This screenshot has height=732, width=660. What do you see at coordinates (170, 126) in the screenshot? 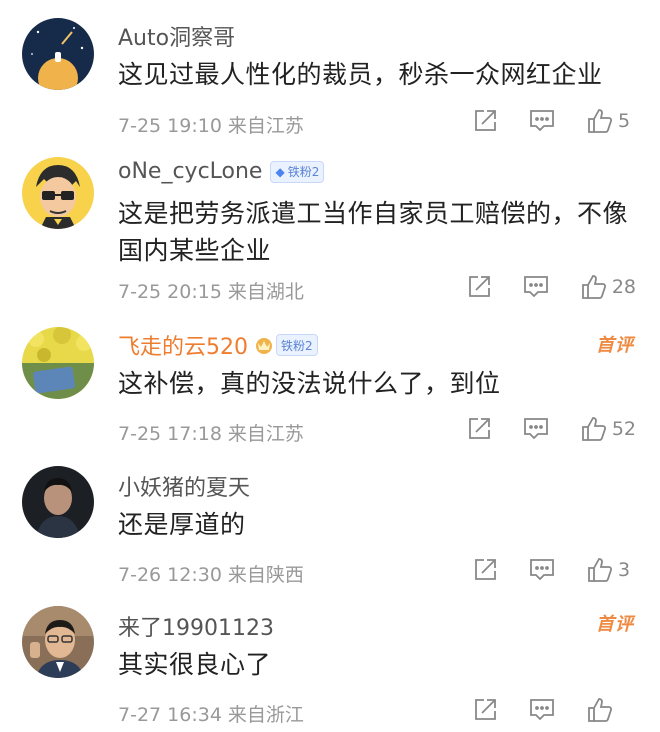
I see `comment-time: 7-25 19:10` at bounding box center [170, 126].